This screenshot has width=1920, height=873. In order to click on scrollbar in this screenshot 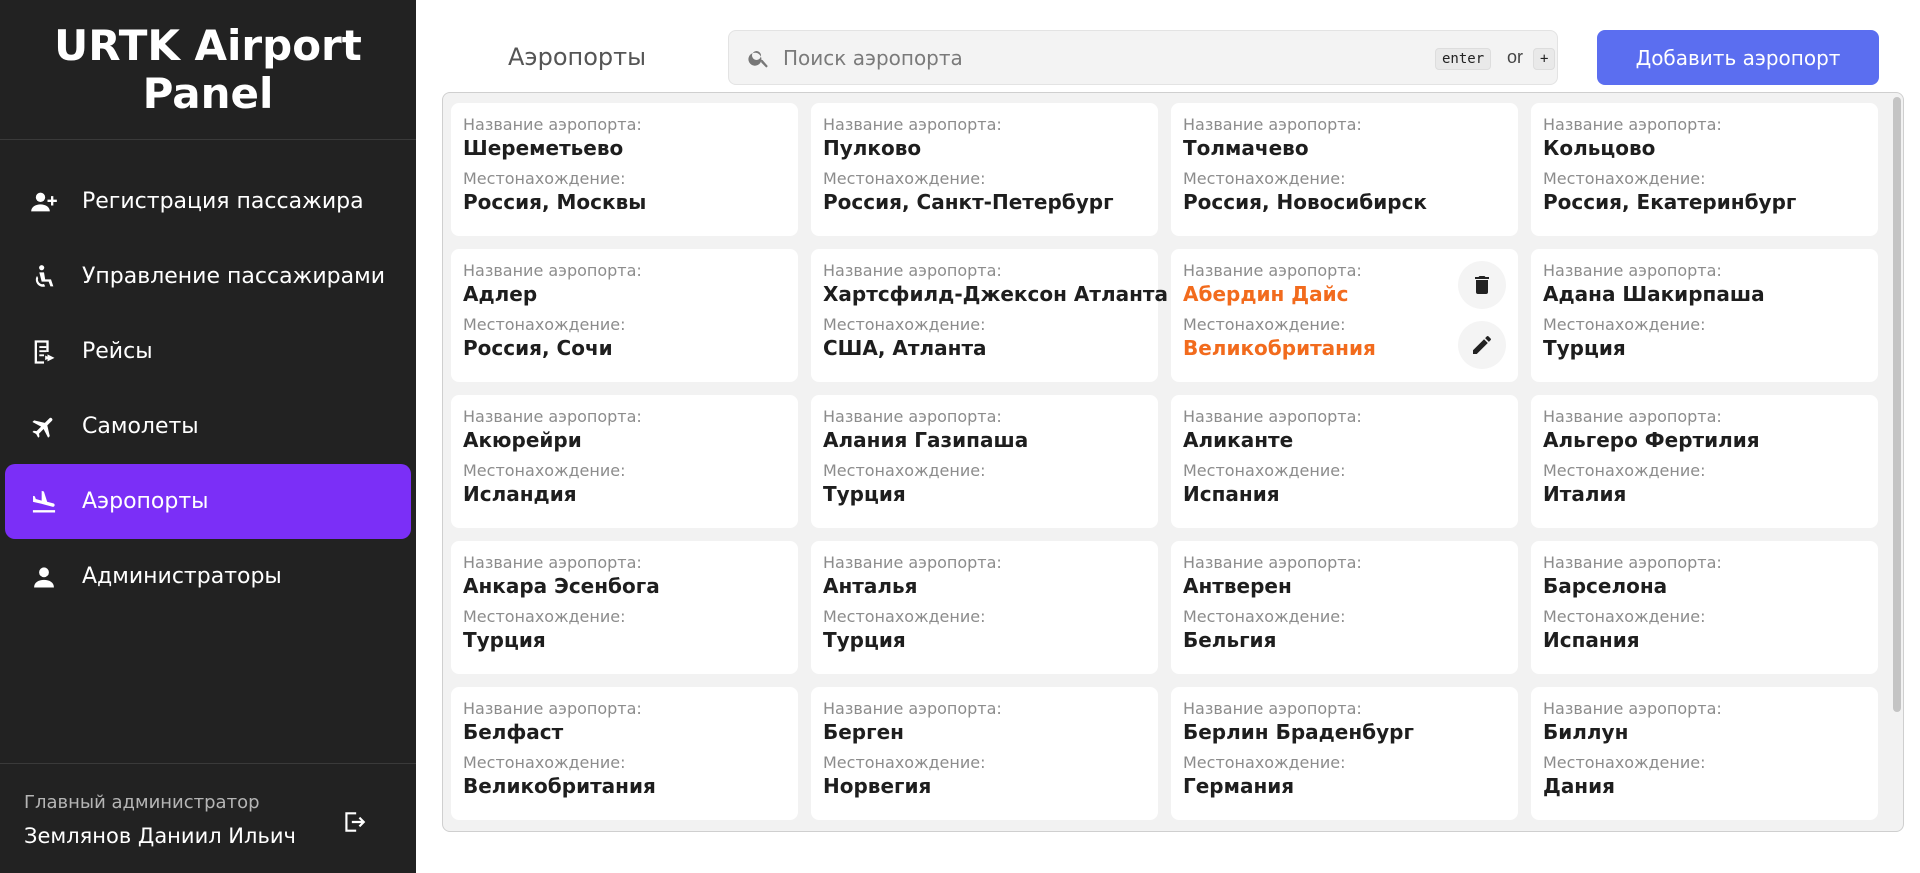, I will do `click(1897, 404)`.